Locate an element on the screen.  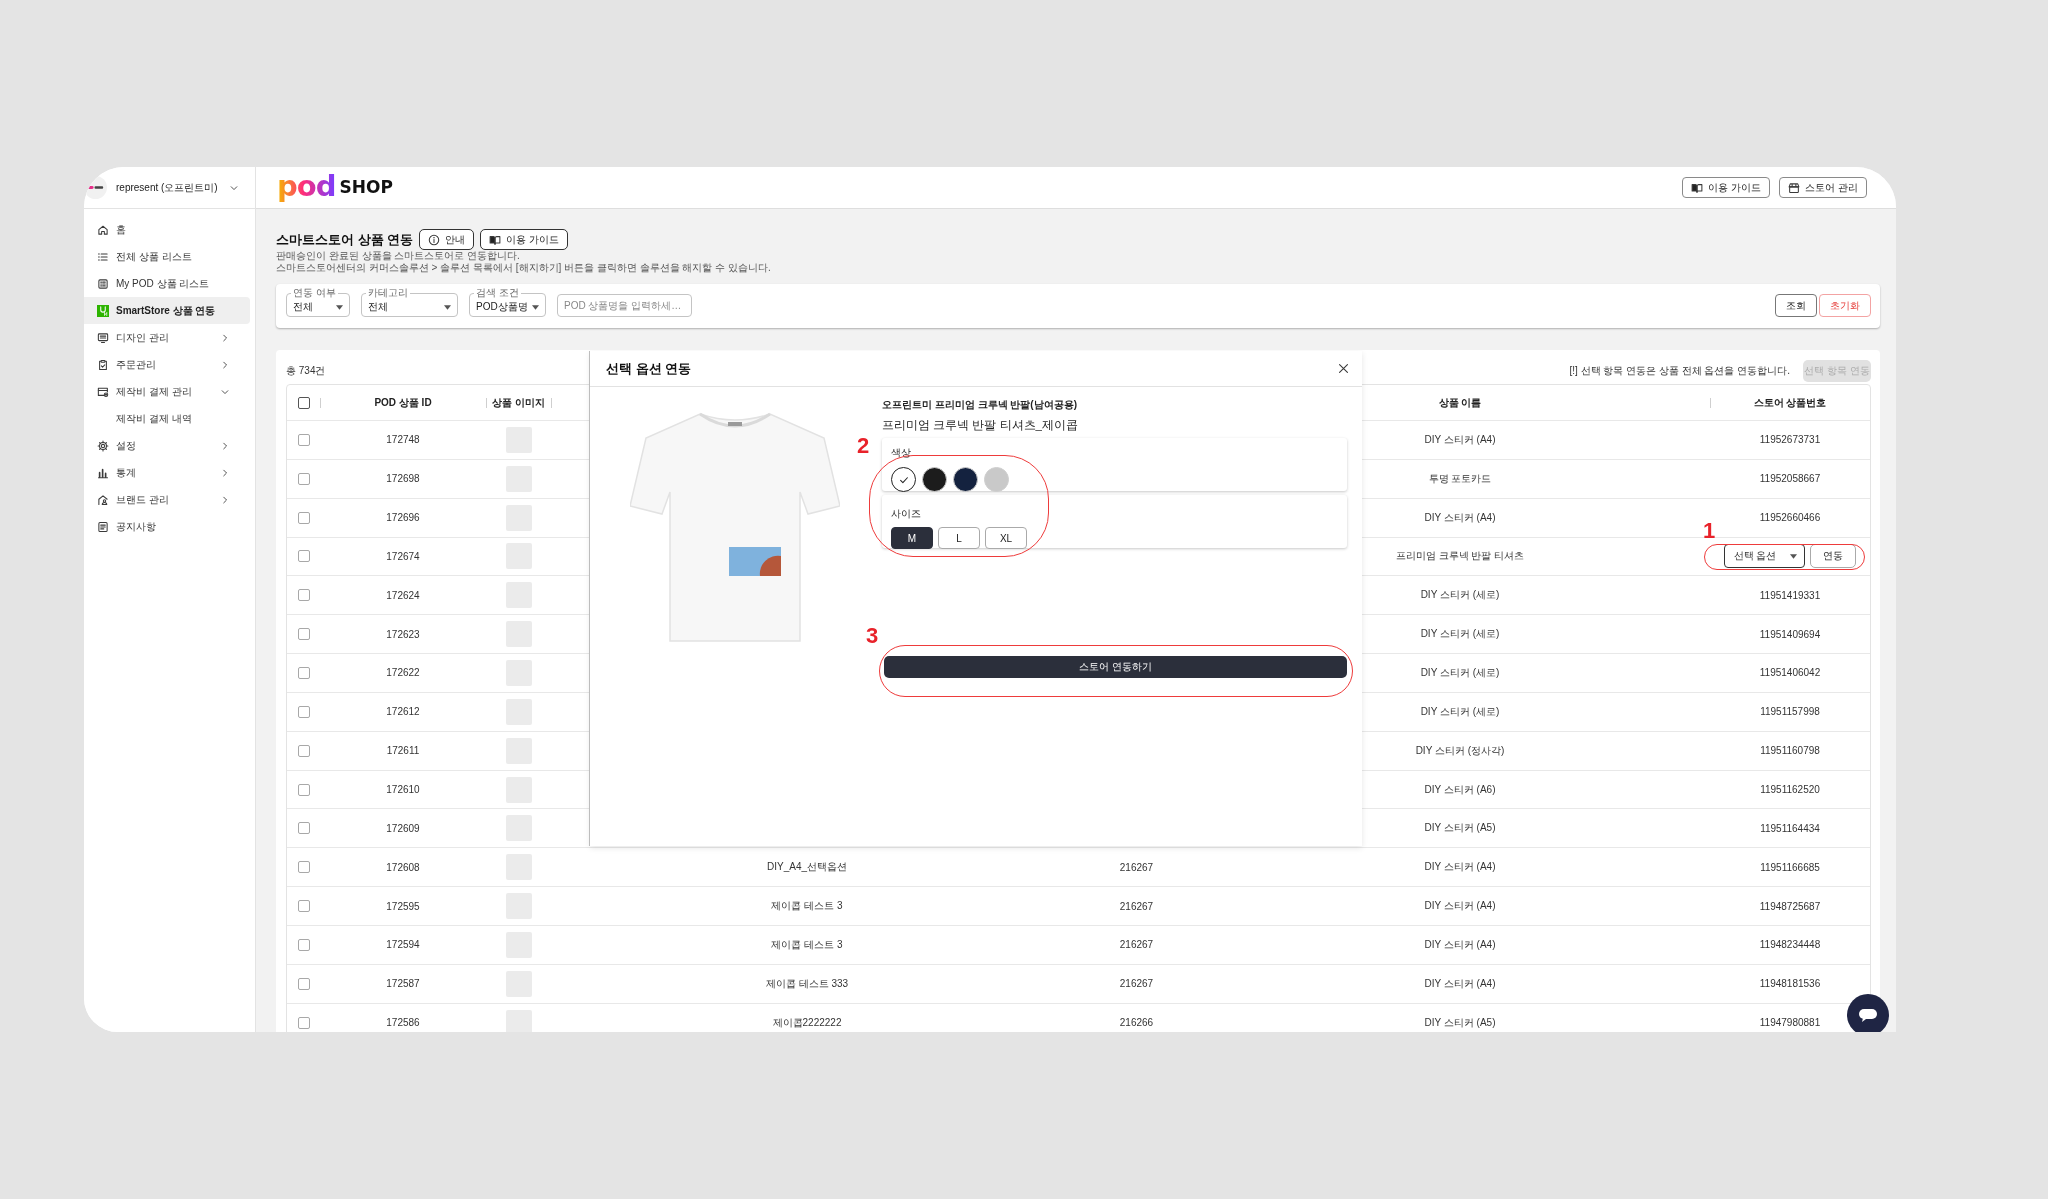
home-icon is located at coordinates (103, 229).